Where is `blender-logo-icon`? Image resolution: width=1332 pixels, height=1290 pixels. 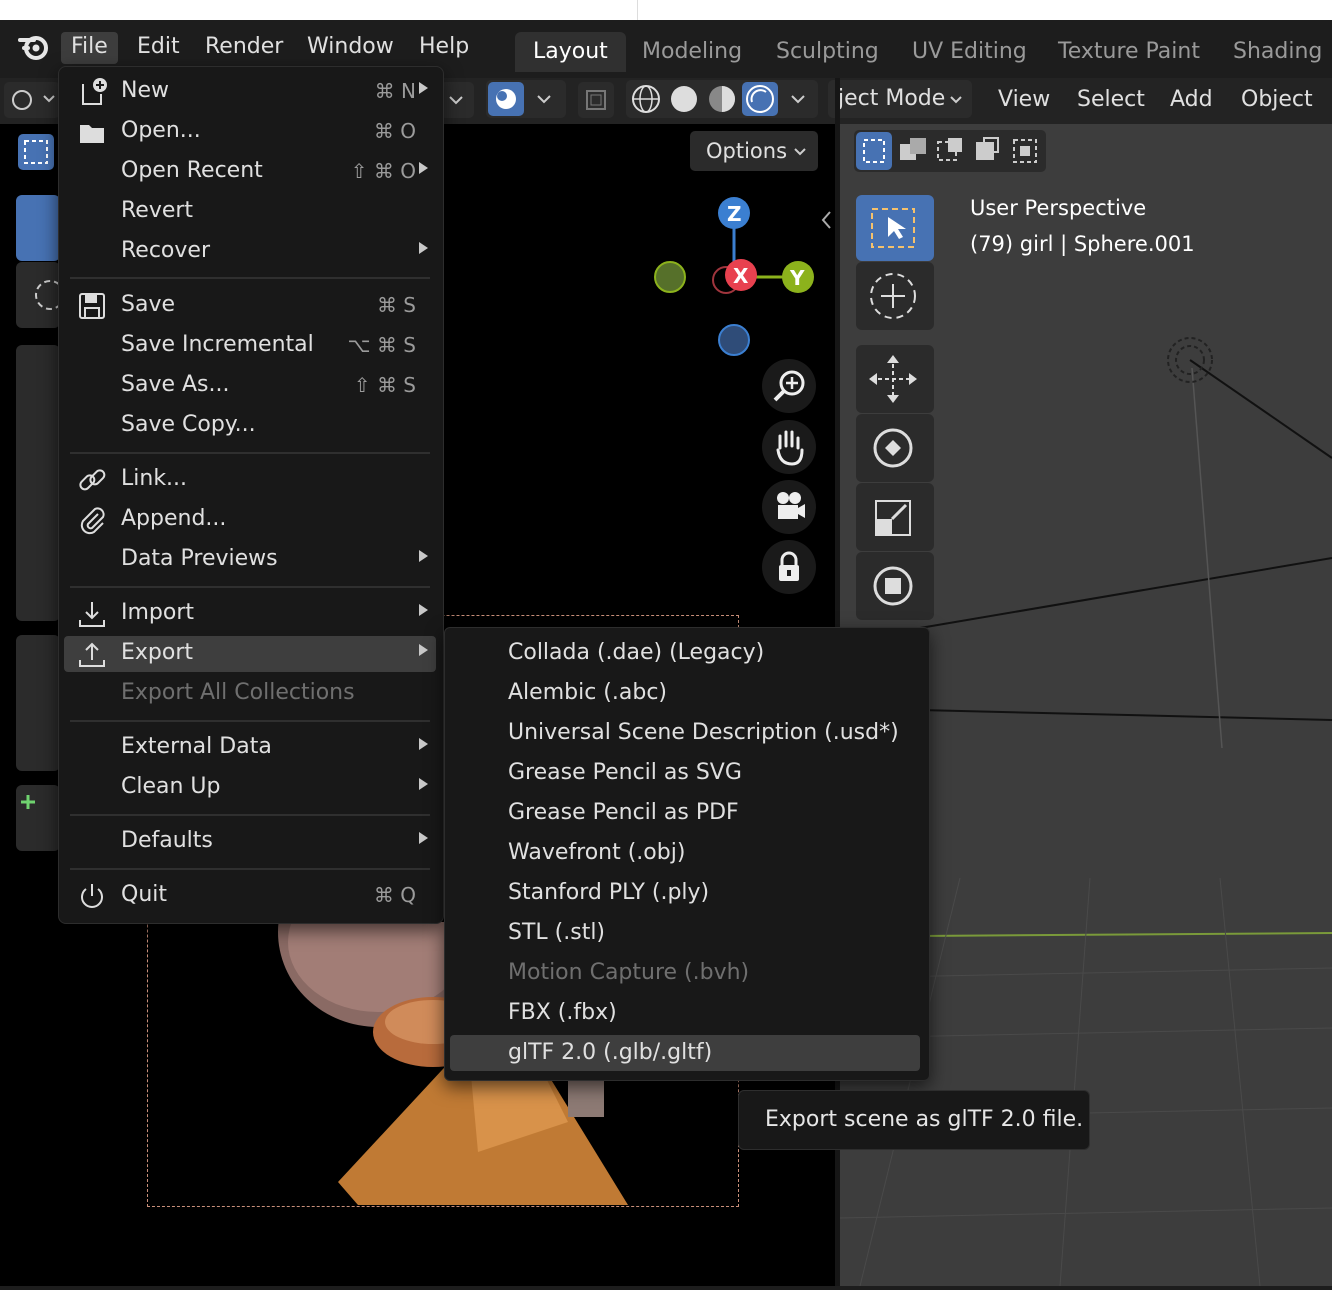
blender-logo-icon is located at coordinates (35, 47).